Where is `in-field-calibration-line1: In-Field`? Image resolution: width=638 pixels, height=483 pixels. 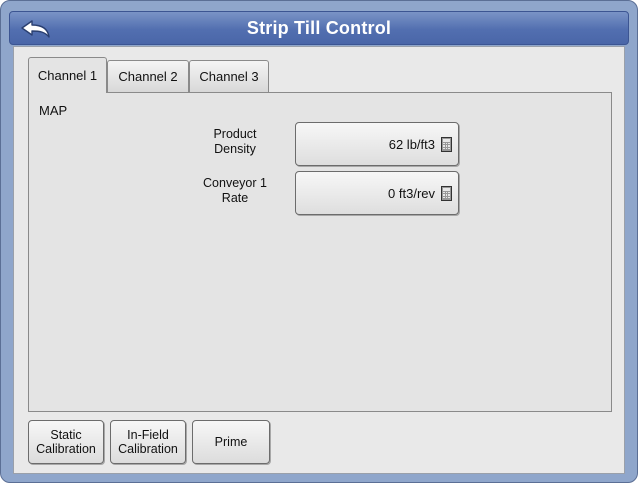 in-field-calibration-line1: In-Field is located at coordinates (148, 435).